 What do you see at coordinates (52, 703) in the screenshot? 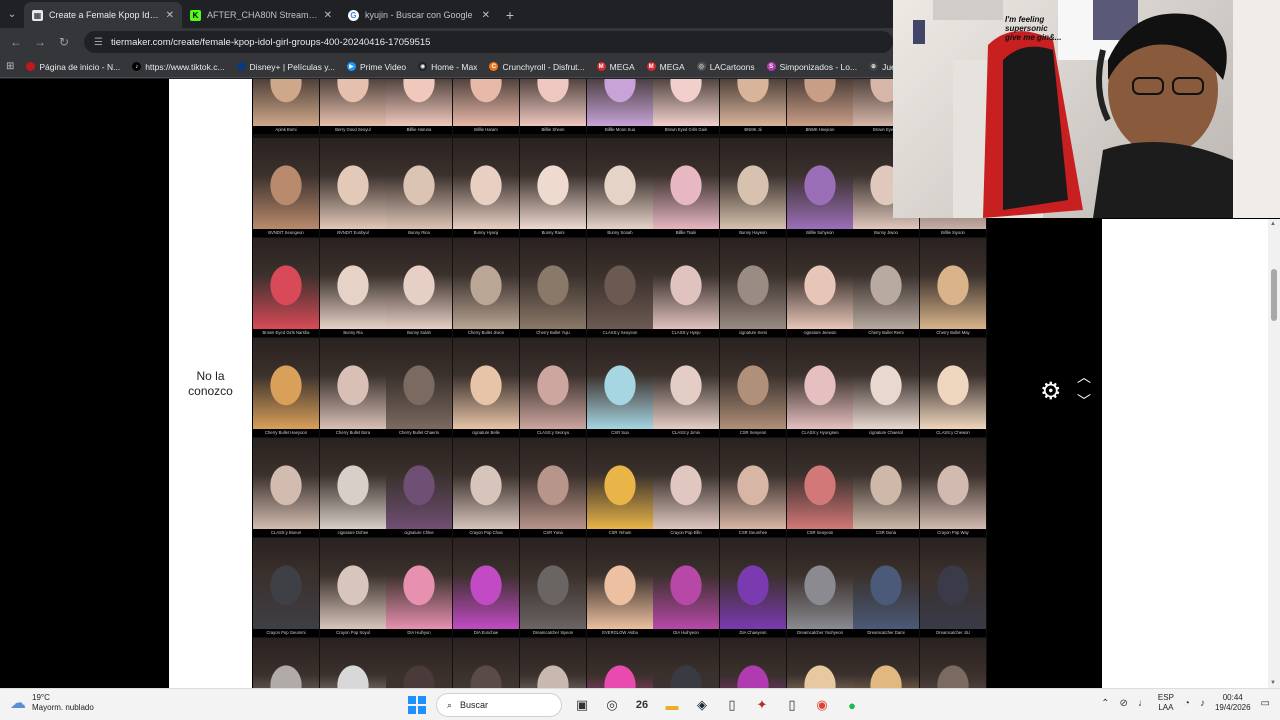
I see `weather-widget: ☁ 19°C Mayorm. nublado` at bounding box center [52, 703].